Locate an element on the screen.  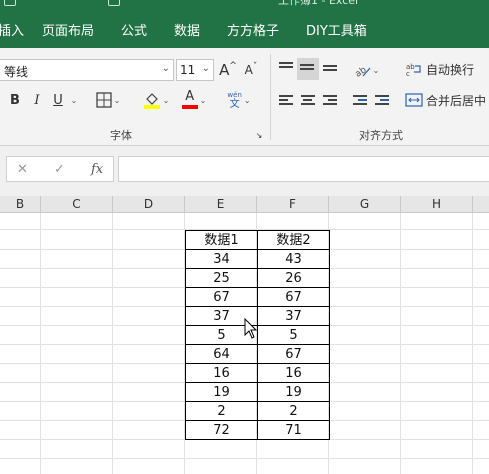
wrap-text-icon: ab c is located at coordinates (413, 70).